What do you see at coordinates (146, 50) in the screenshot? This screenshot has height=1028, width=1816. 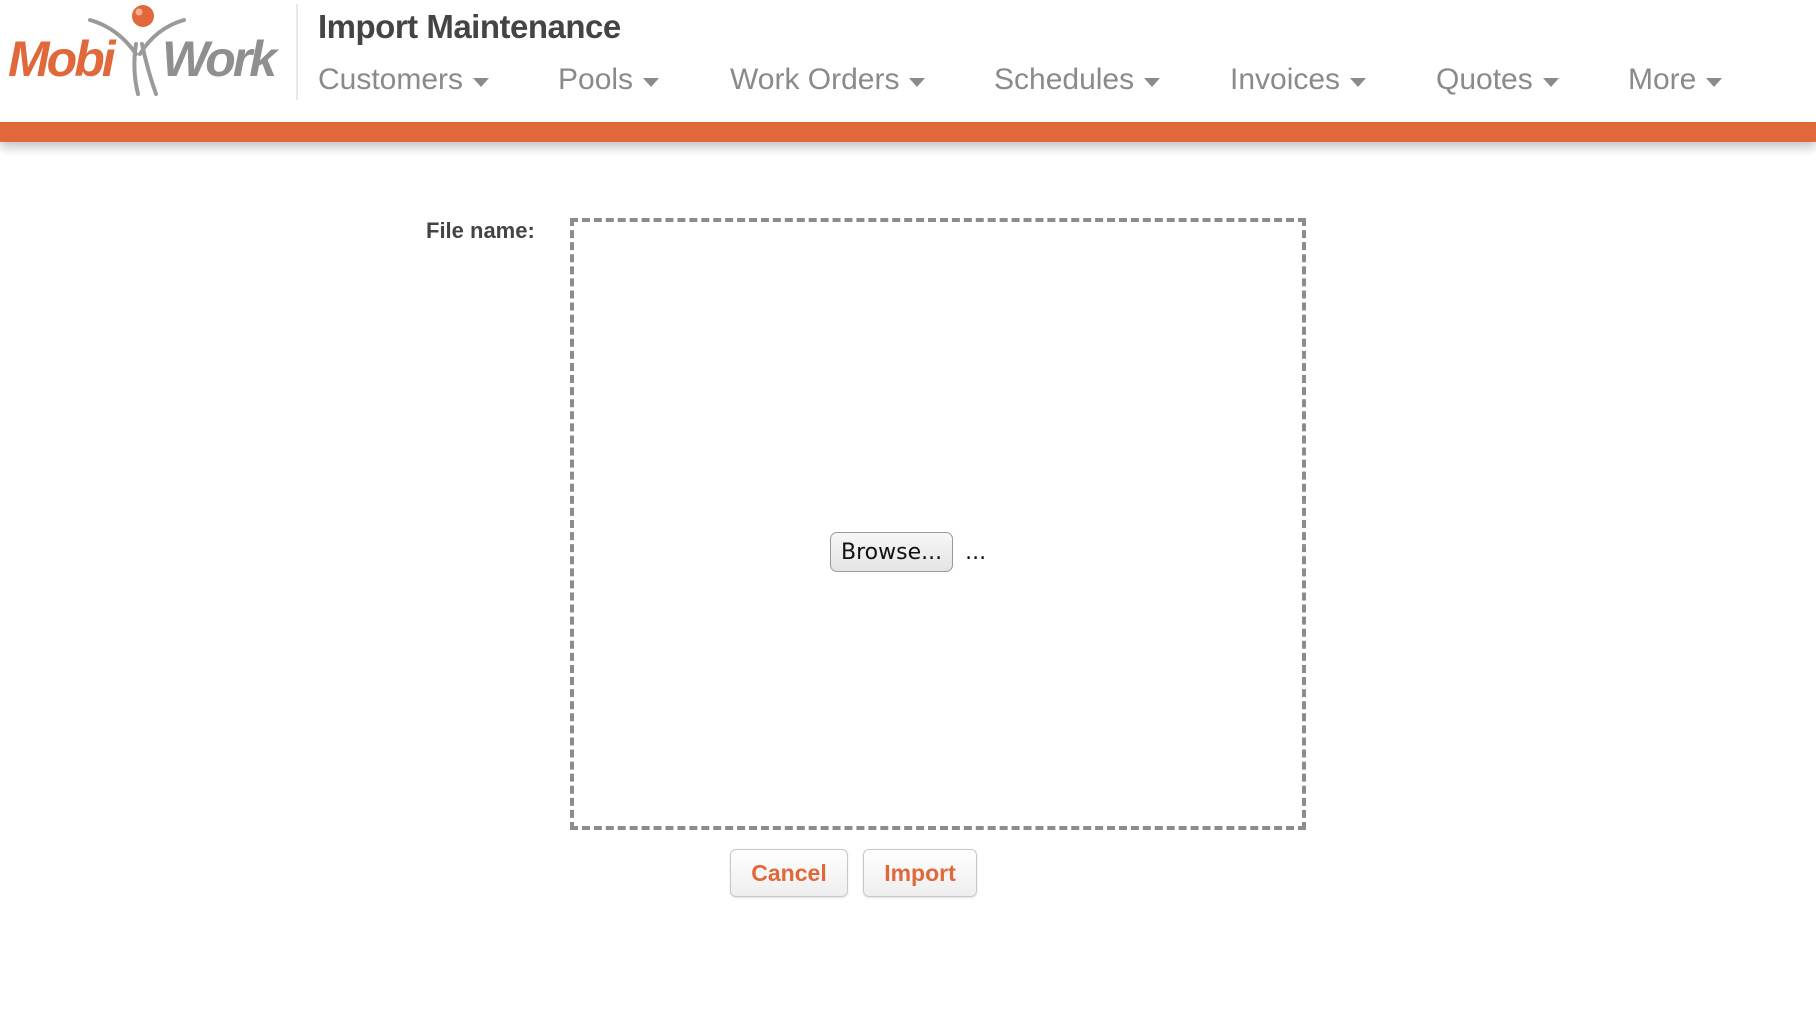 I see `mobiwork-logo: Mobi Work` at bounding box center [146, 50].